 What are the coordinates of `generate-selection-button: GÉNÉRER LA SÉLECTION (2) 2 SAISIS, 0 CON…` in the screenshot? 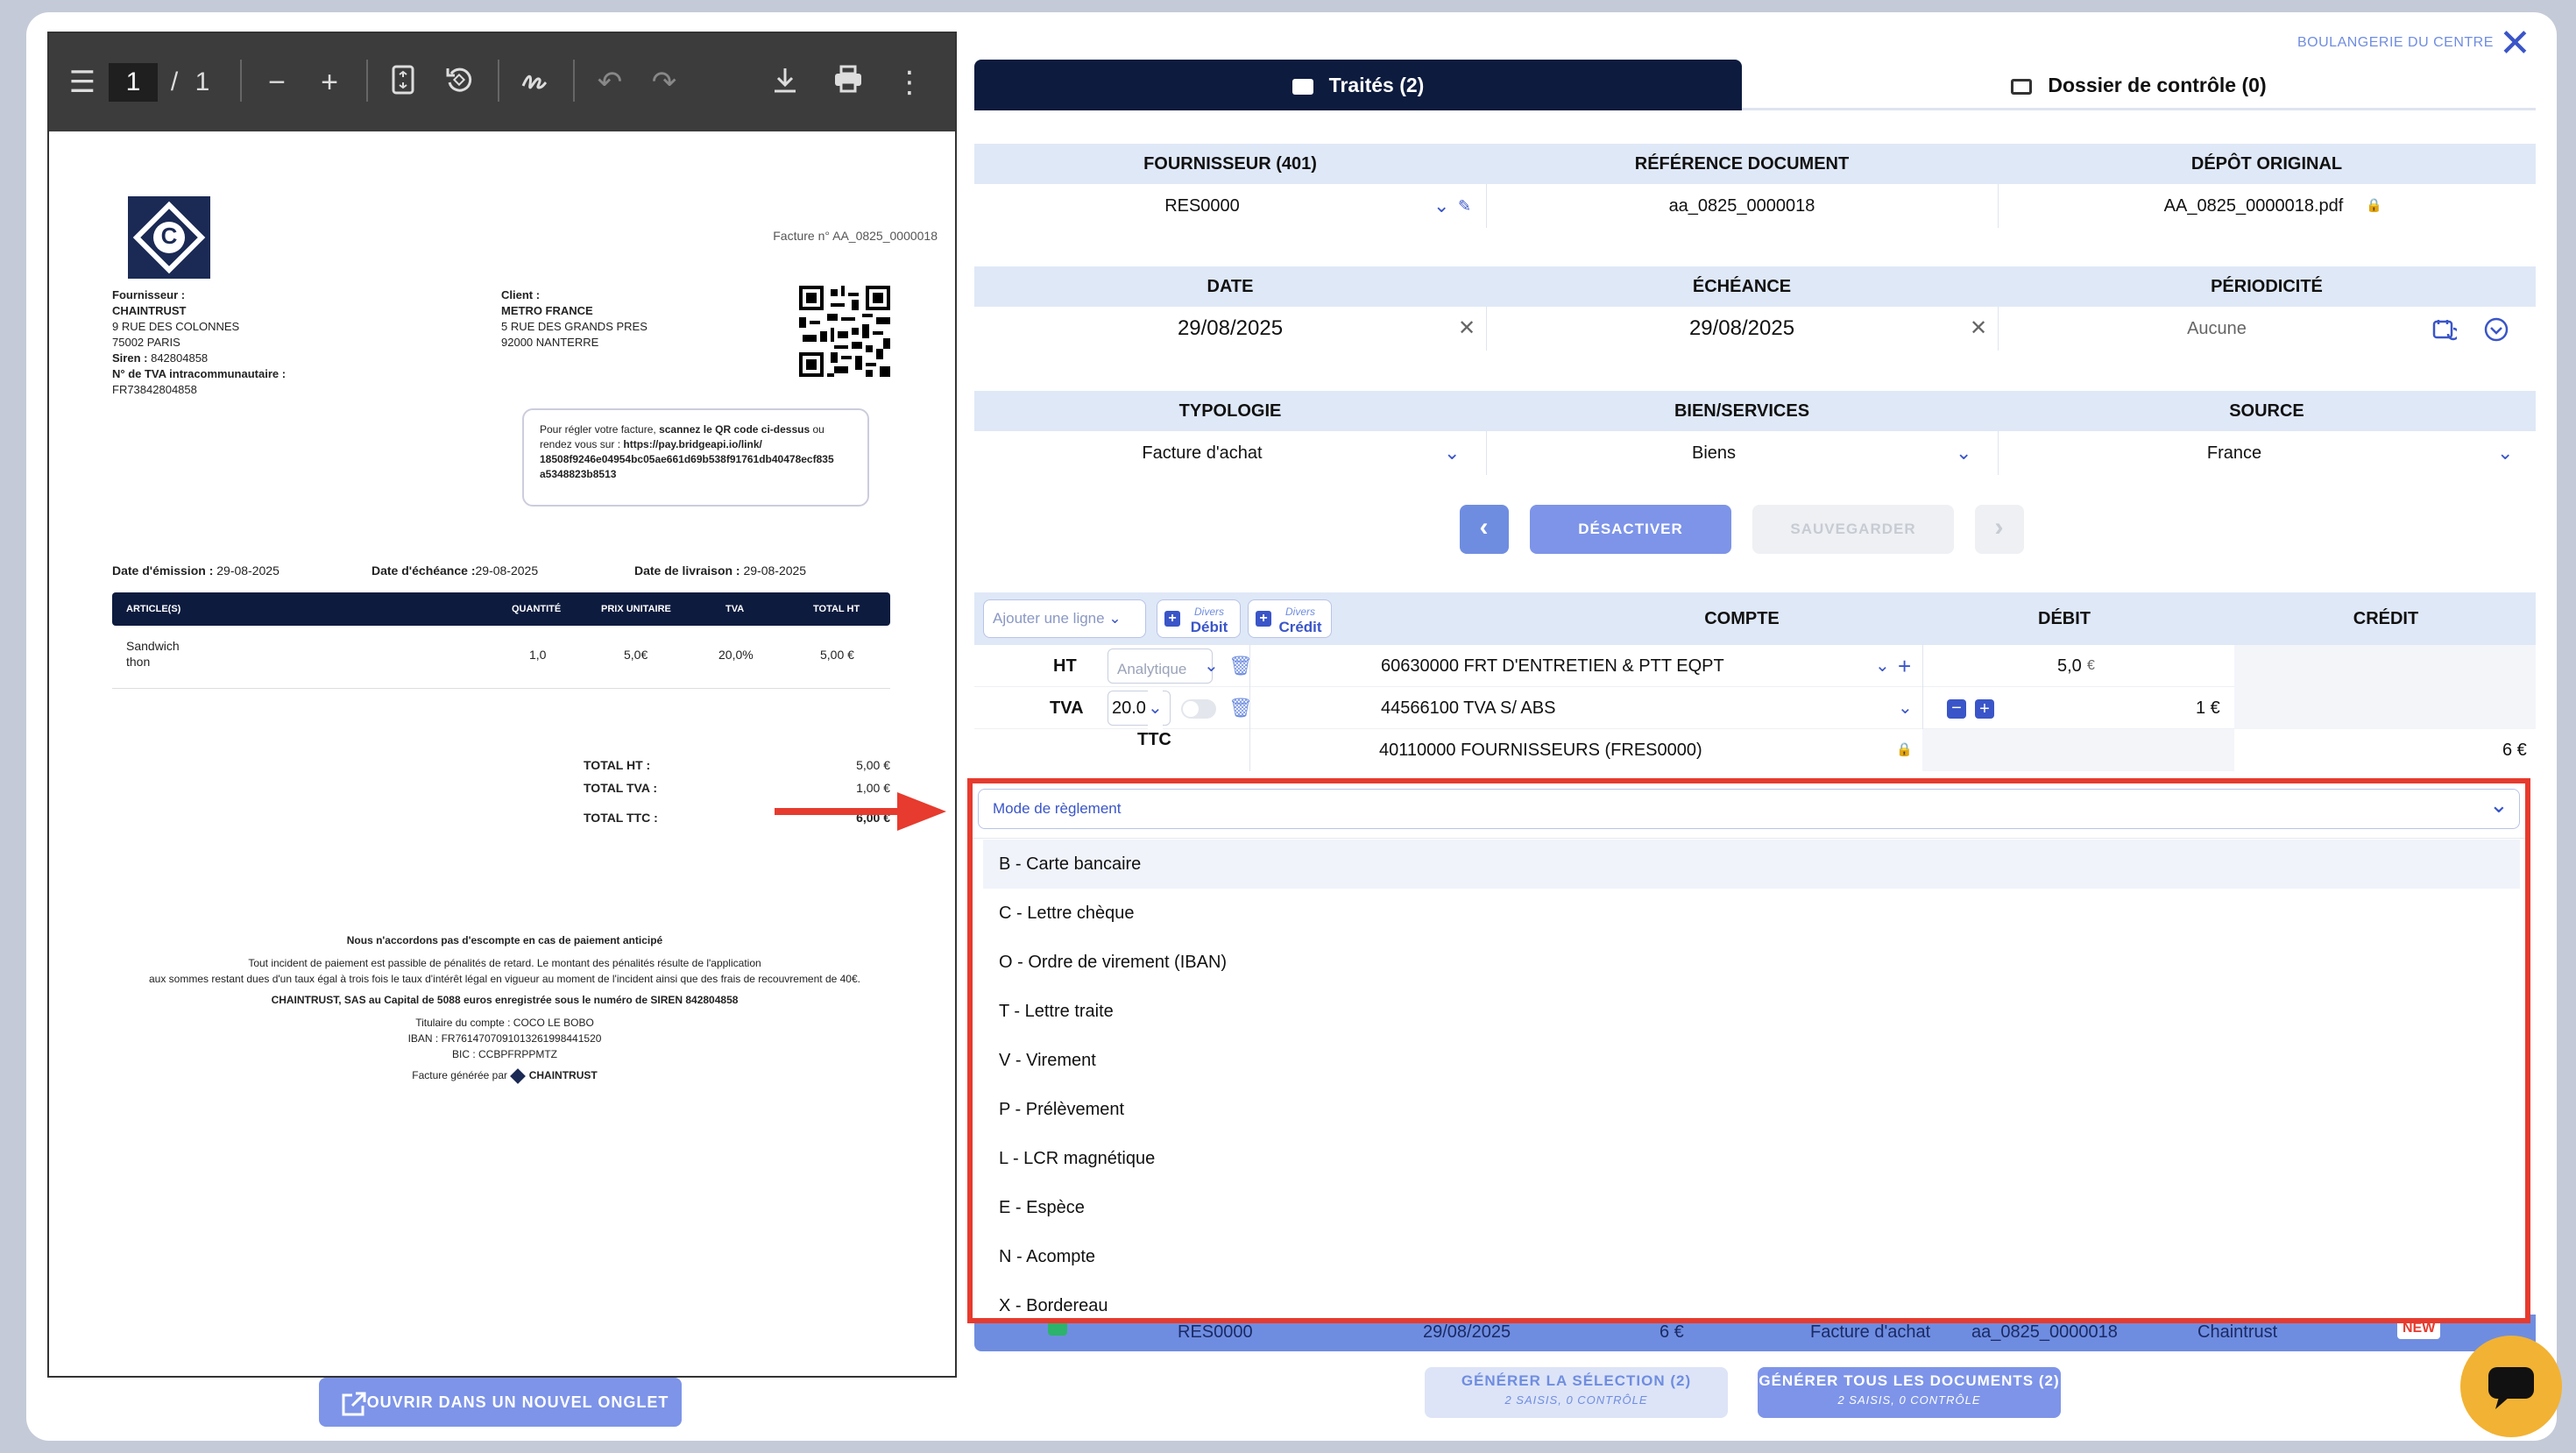 It's located at (1576, 1392).